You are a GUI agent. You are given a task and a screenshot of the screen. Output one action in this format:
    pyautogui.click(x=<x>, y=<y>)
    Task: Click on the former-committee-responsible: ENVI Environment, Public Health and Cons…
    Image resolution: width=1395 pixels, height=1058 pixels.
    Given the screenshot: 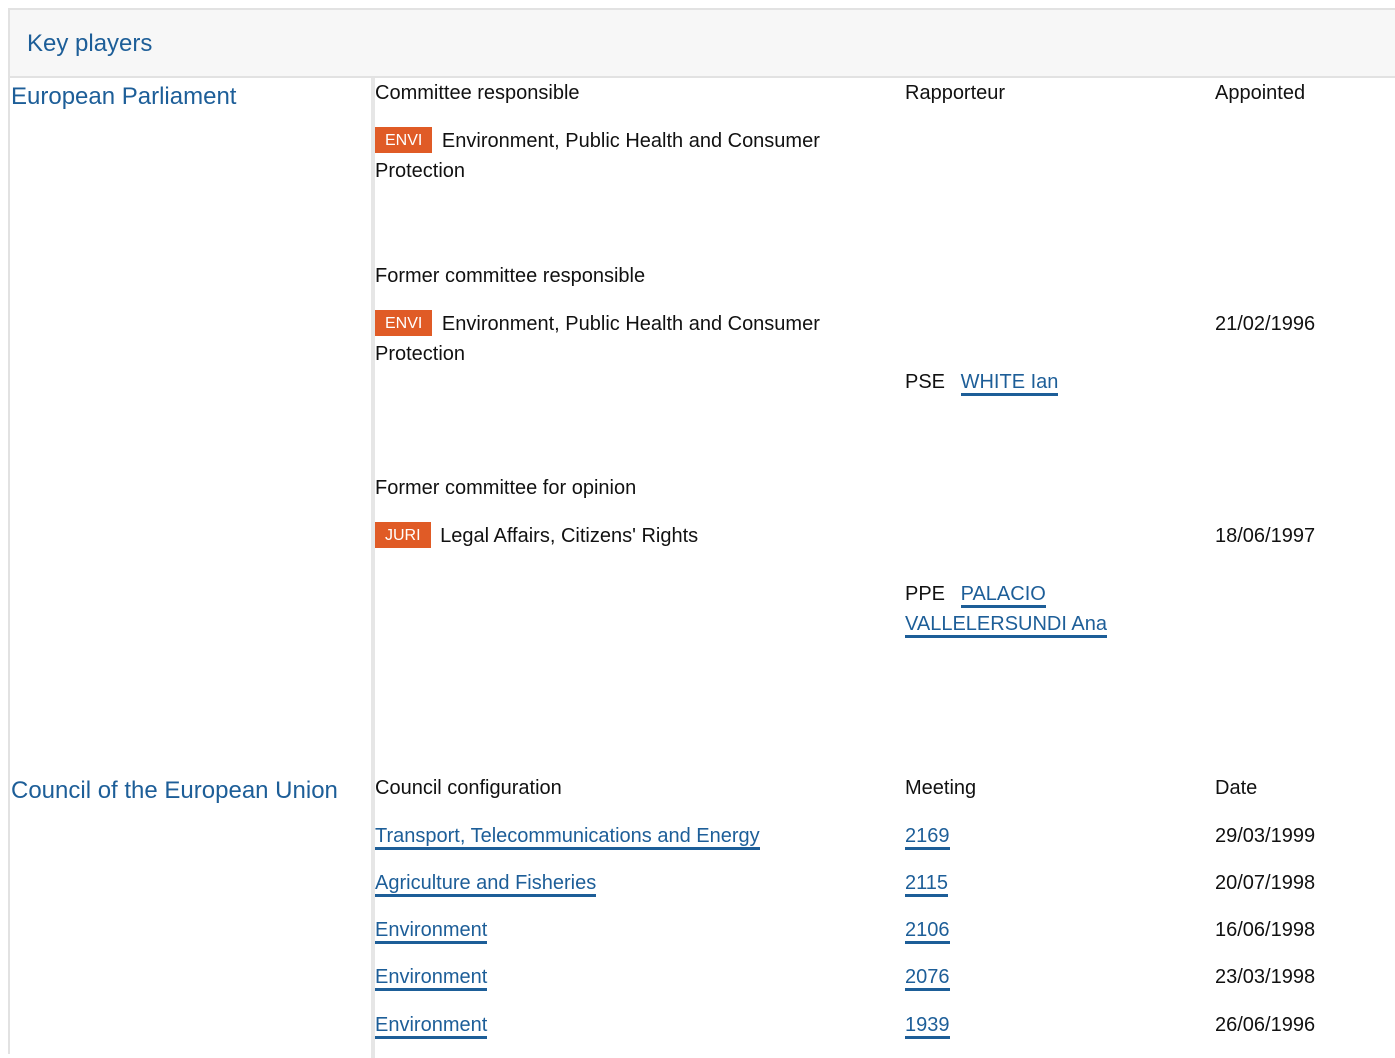 What is the action you would take?
    pyautogui.click(x=625, y=339)
    